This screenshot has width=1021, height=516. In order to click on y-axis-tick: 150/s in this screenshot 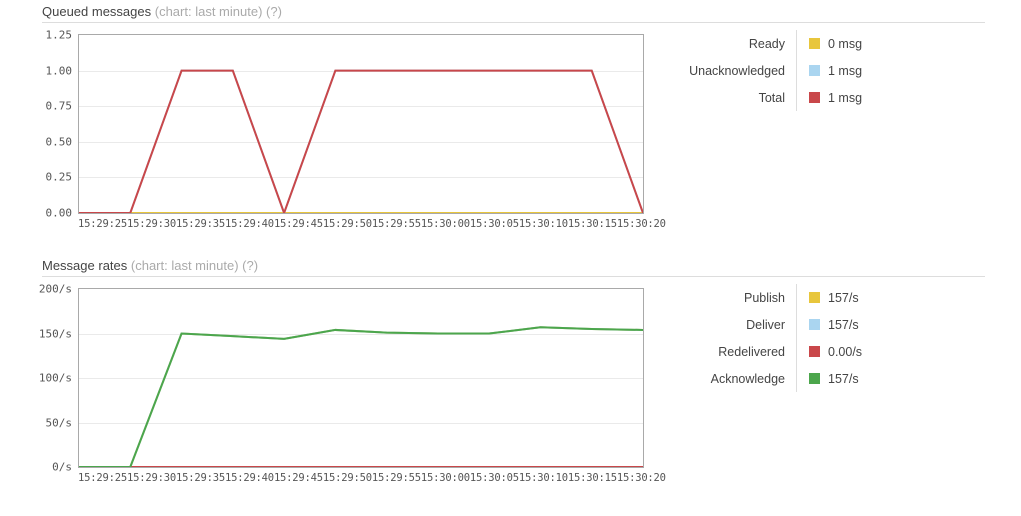, I will do `click(55, 333)`.